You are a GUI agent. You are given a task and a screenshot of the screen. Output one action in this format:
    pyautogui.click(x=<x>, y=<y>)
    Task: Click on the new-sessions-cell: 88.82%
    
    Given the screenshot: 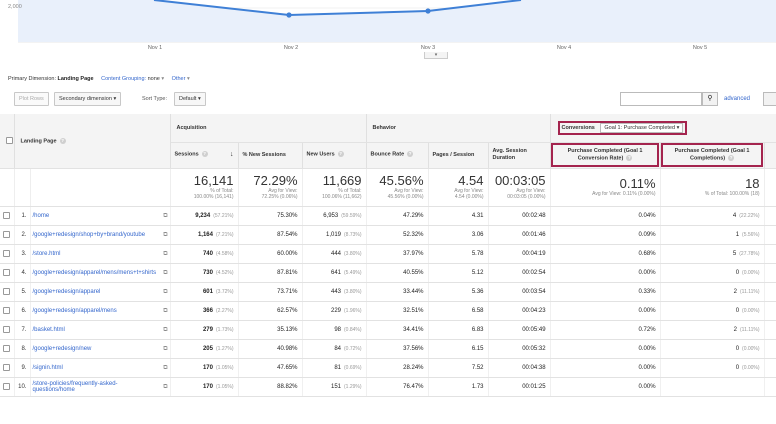 What is the action you would take?
    pyautogui.click(x=270, y=387)
    